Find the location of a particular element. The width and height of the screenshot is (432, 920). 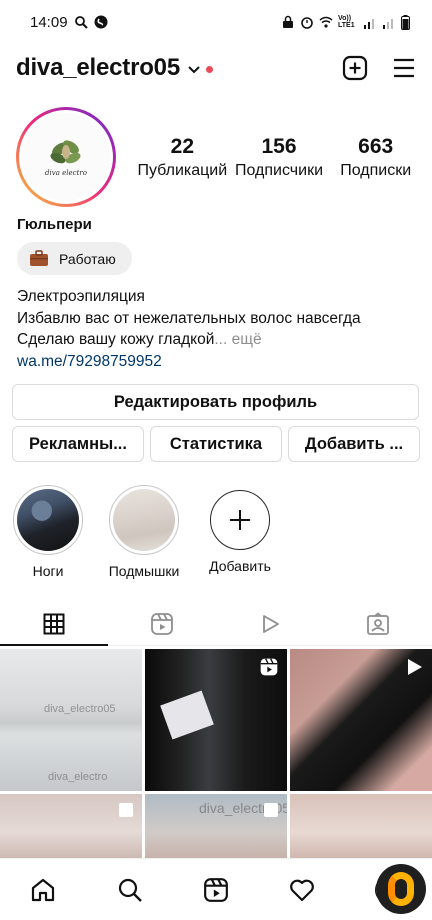

post-thumbnail: diva_electro05 diva_electro is located at coordinates (71, 720).